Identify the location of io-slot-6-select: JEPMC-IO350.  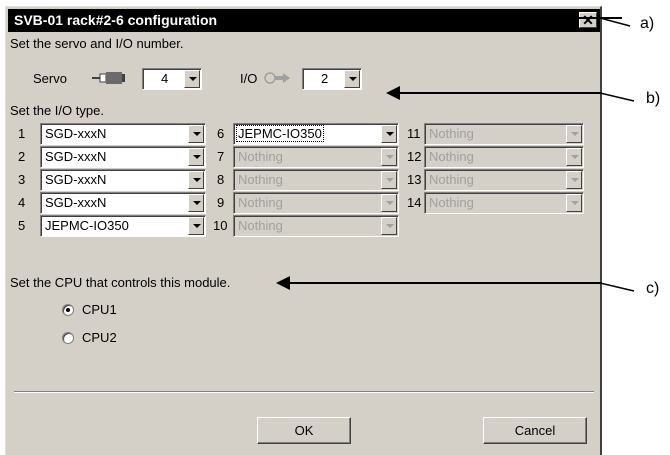
(316, 134).